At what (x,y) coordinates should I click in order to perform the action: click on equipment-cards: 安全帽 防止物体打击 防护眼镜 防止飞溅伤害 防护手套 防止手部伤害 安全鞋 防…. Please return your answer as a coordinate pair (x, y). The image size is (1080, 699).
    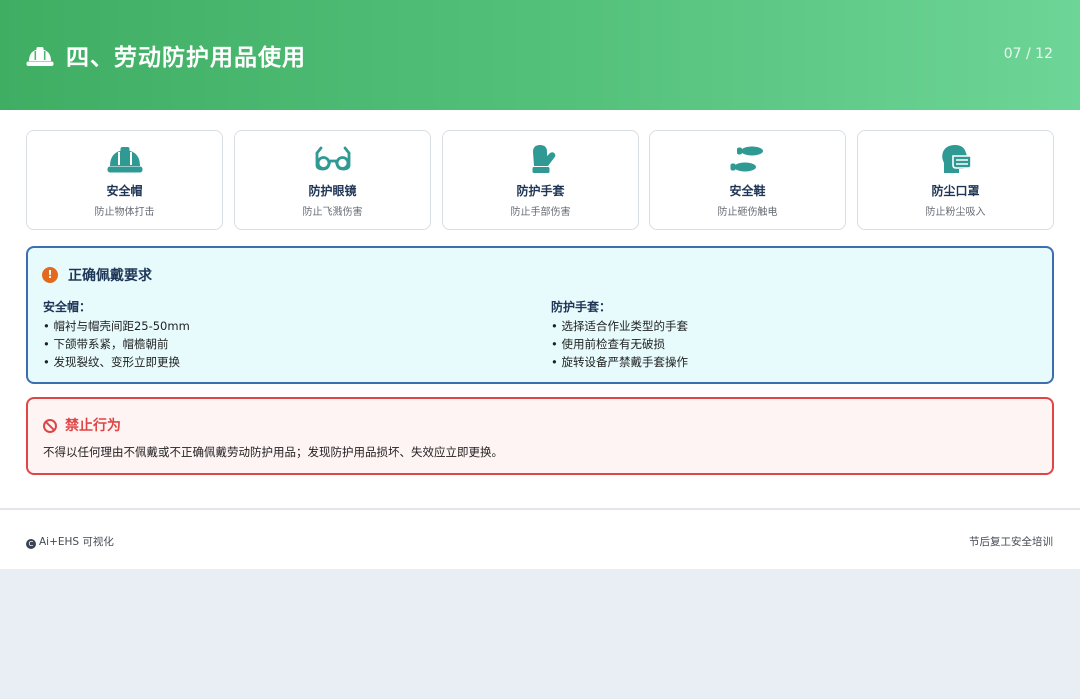
    Looking at the image, I should click on (540, 180).